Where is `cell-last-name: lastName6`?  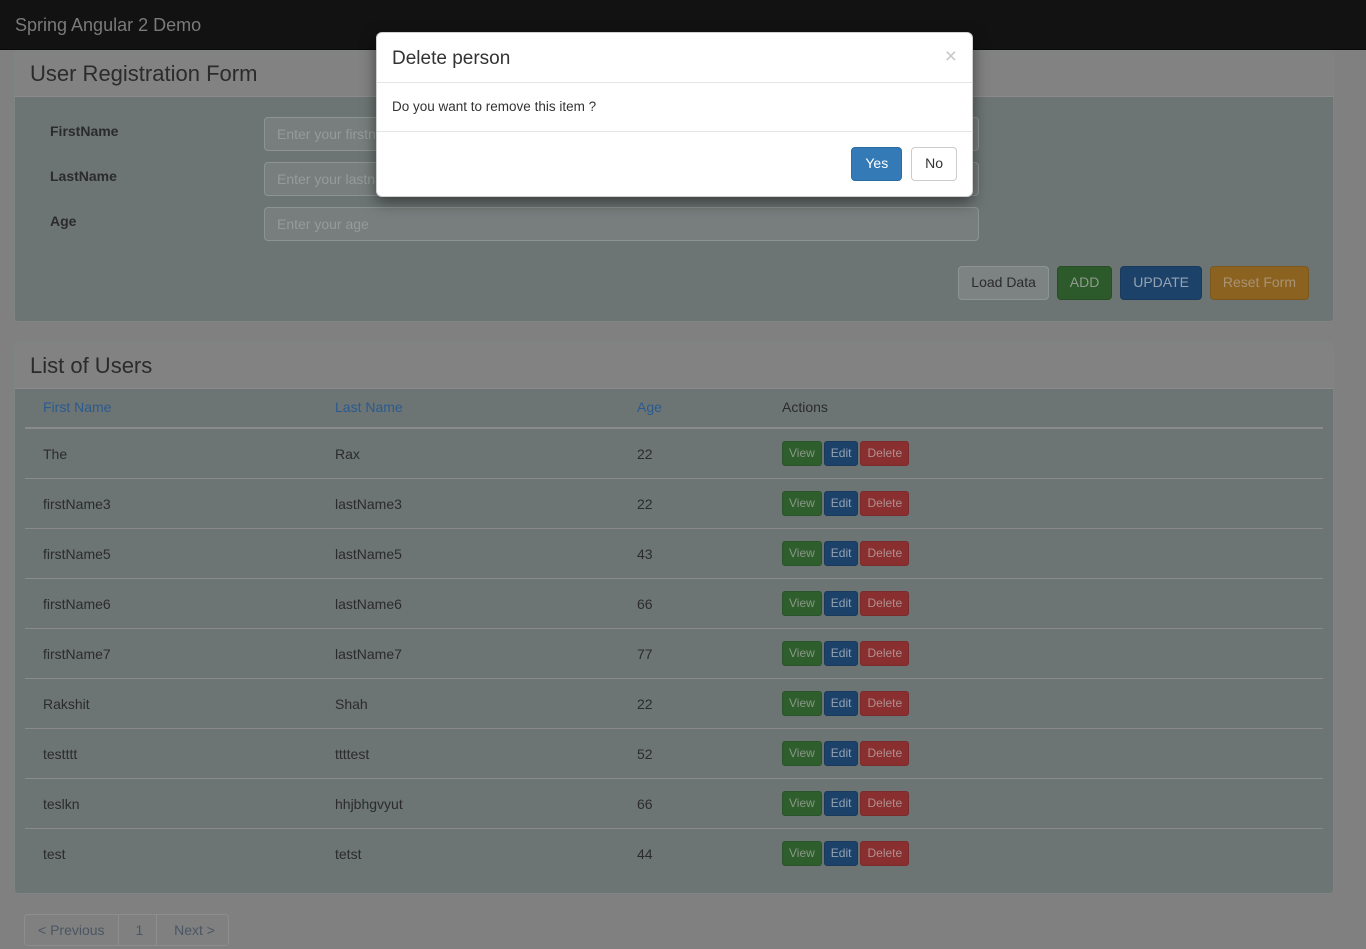
cell-last-name: lastName6 is located at coordinates (478, 603).